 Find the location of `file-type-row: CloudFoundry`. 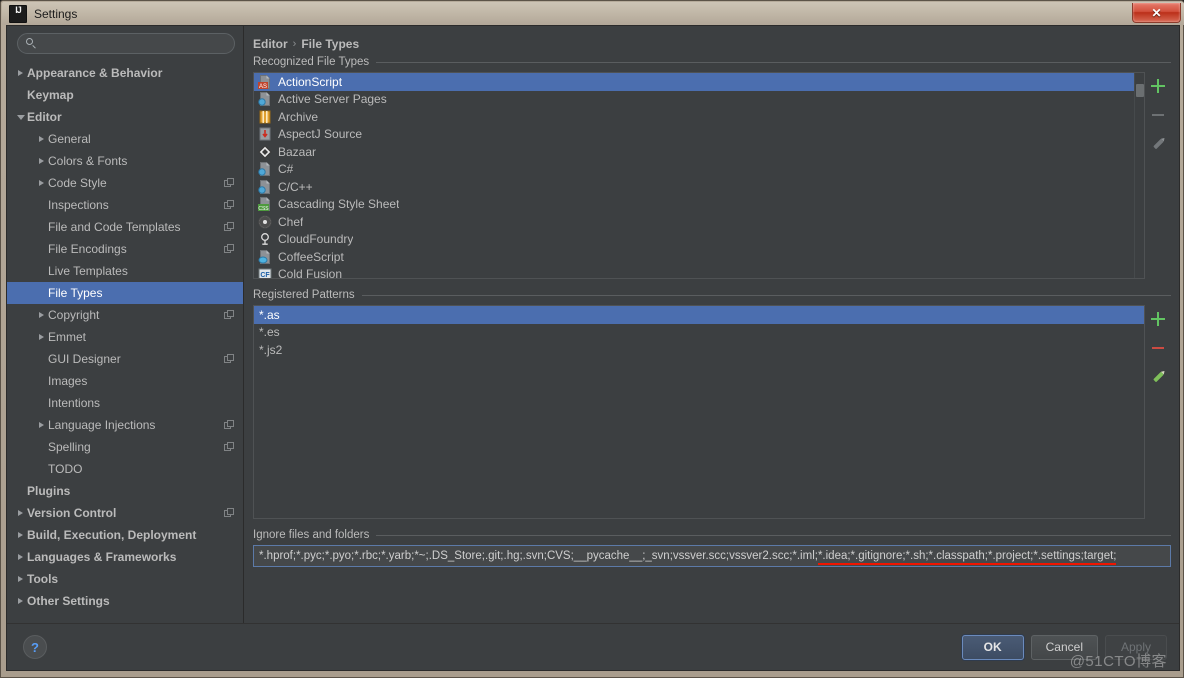

file-type-row: CloudFoundry is located at coordinates (699, 240).